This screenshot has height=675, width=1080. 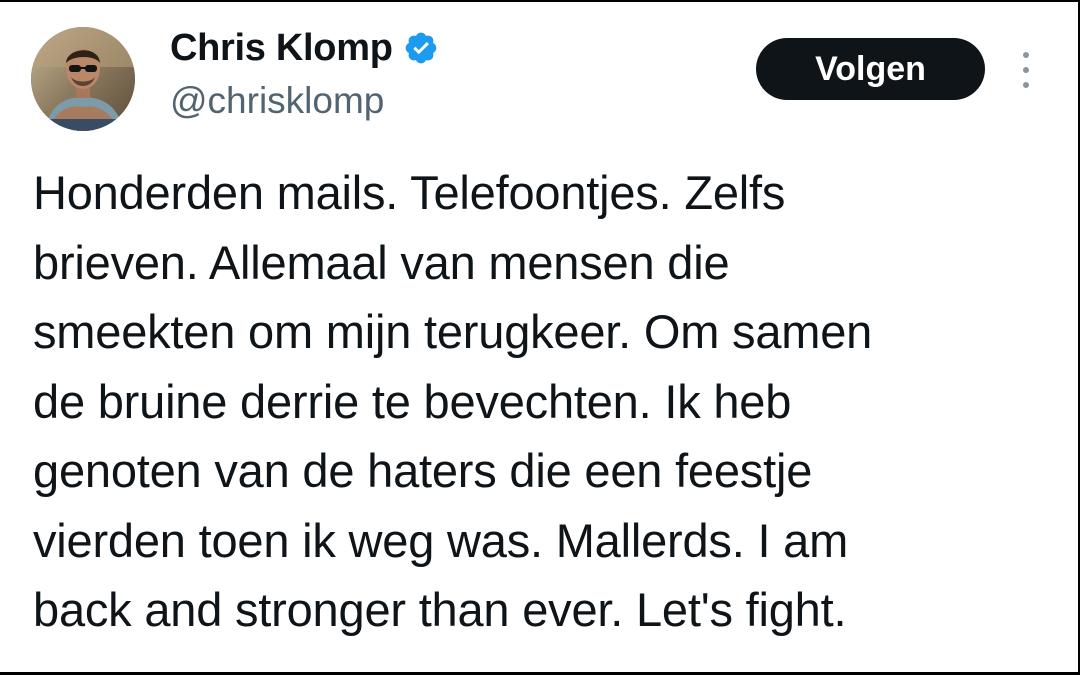 I want to click on avatar, so click(x=83, y=79).